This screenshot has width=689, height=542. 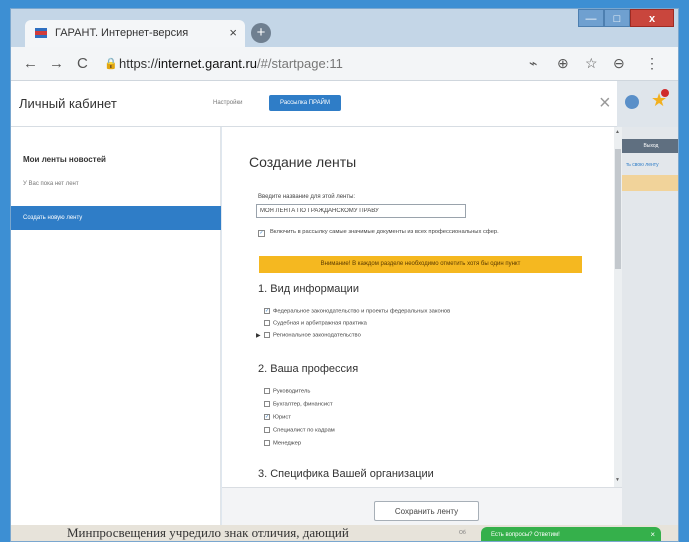 I want to click on mini-label: Об, so click(x=462, y=533).